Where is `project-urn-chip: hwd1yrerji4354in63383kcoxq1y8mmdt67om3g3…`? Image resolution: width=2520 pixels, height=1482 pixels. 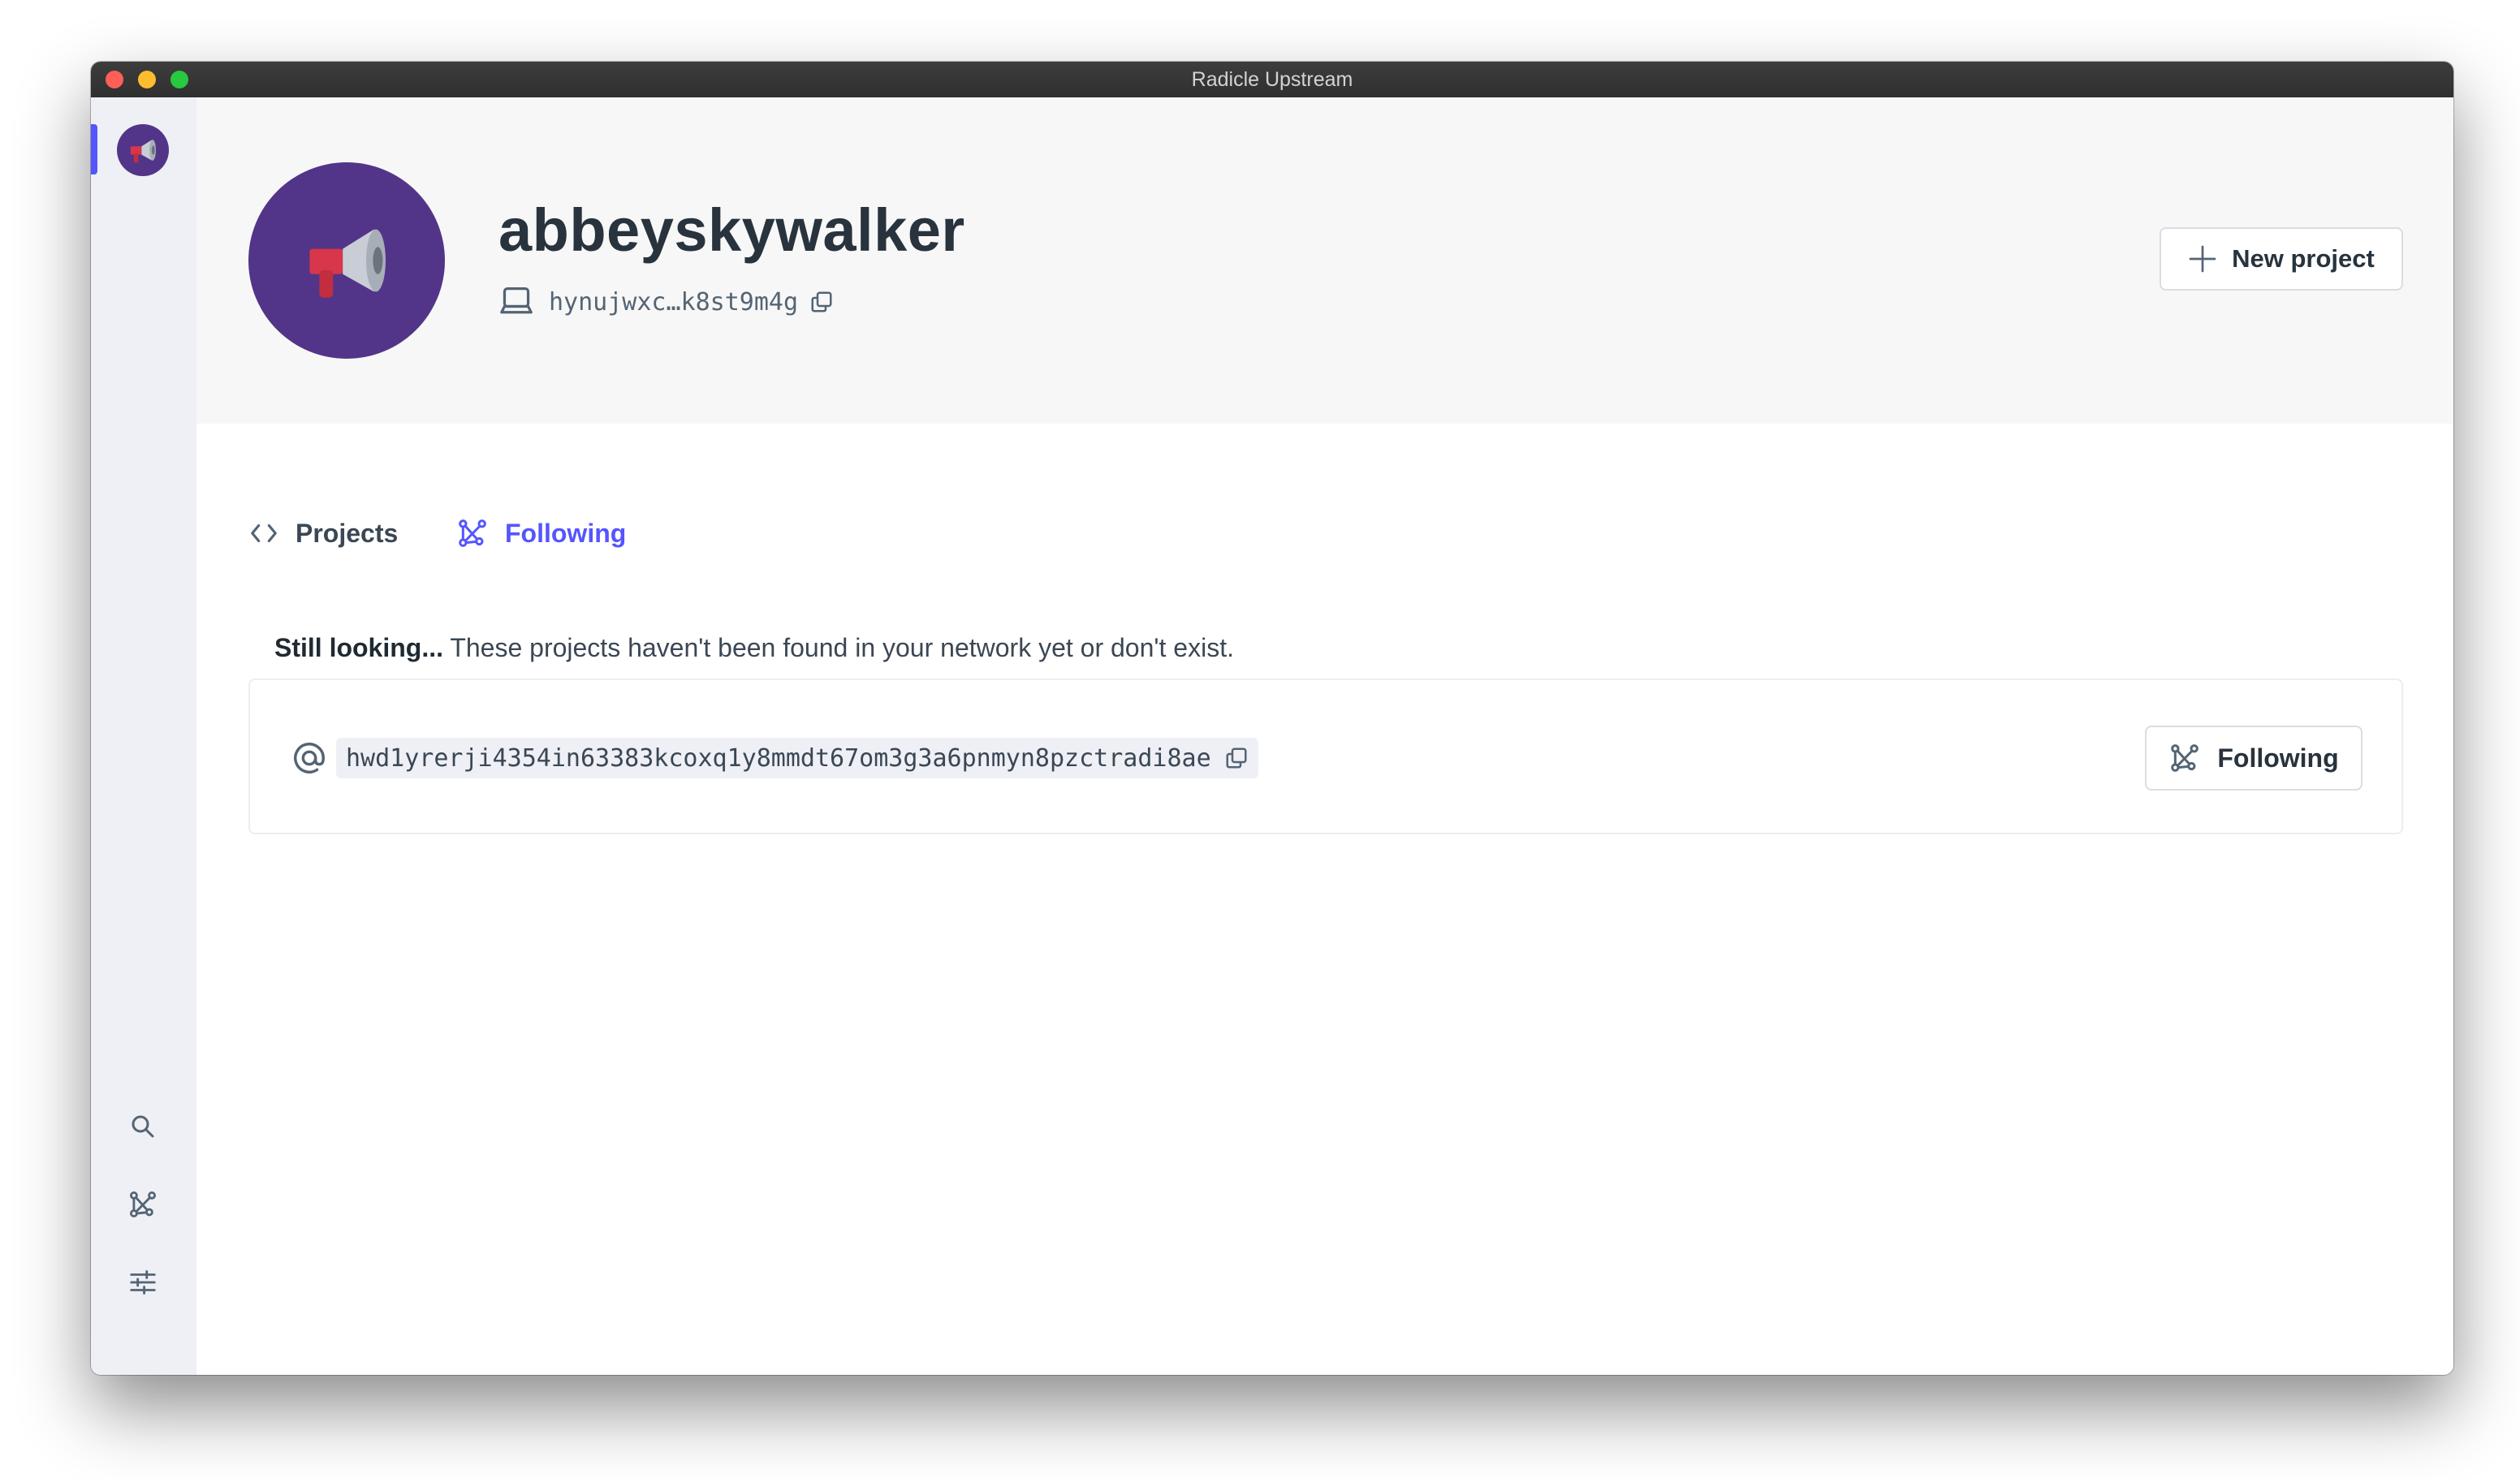
project-urn-chip: hwd1yrerji4354in63383kcoxq1y8mmdt67om3g3… is located at coordinates (797, 758).